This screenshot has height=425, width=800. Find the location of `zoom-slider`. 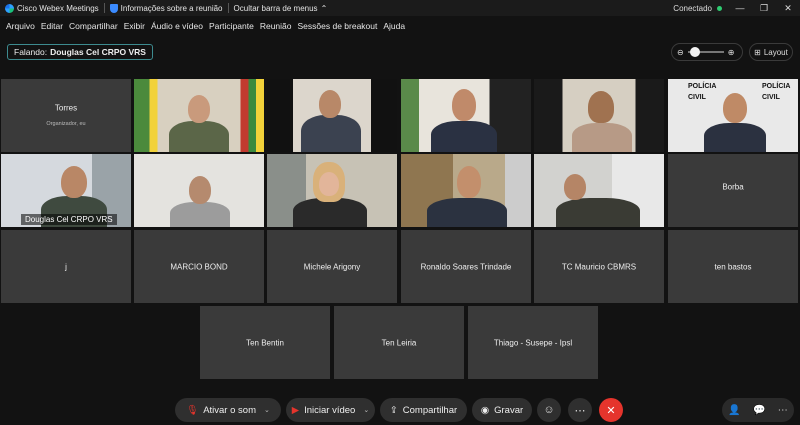

zoom-slider is located at coordinates (705, 52).